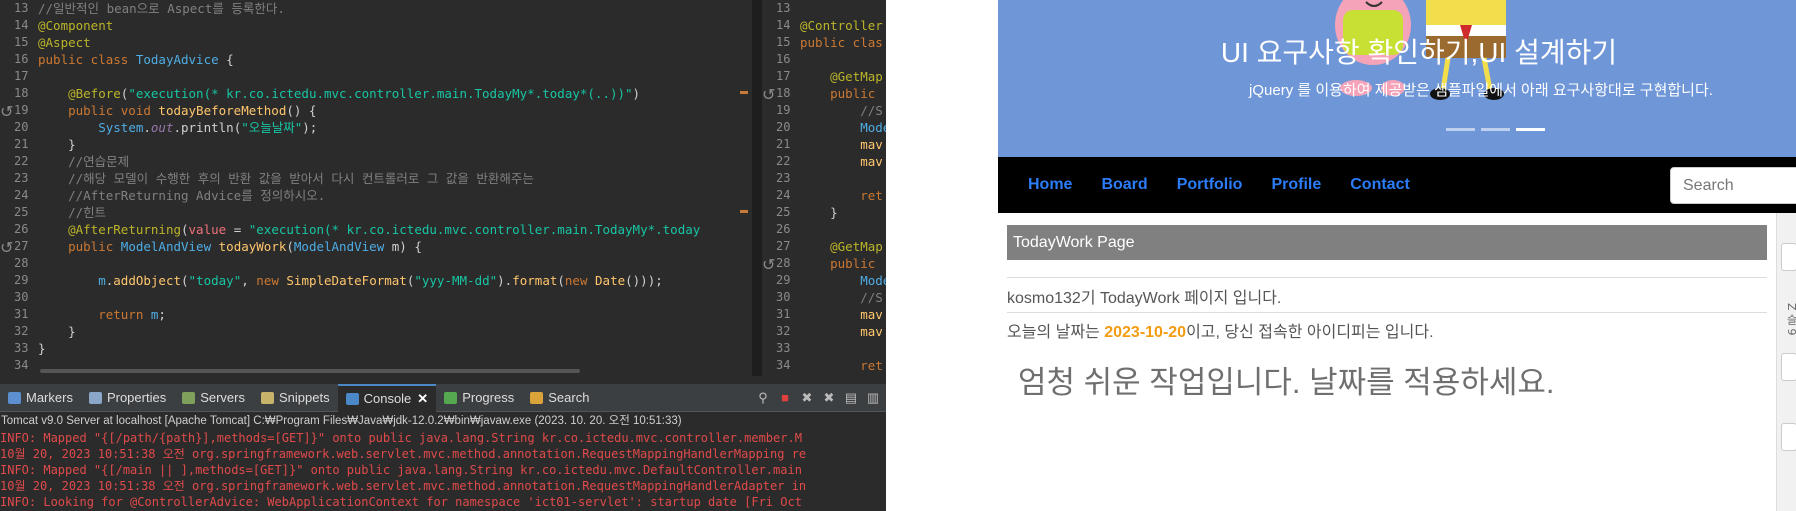  What do you see at coordinates (21, 212) in the screenshot?
I see `line-number: 25` at bounding box center [21, 212].